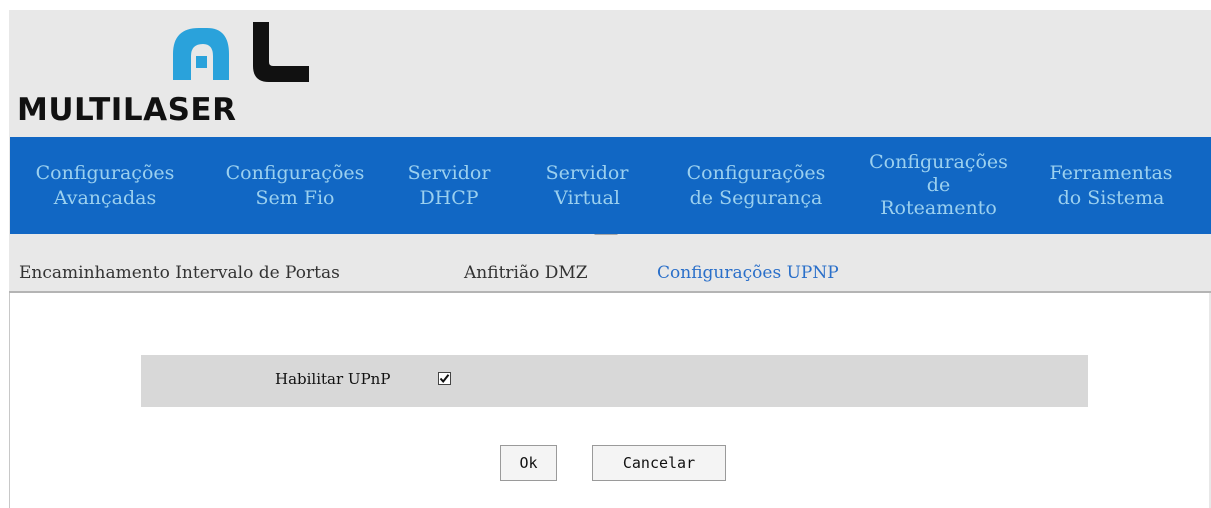 This screenshot has height=508, width=1211. I want to click on nav-configuracoes-sem-fio: Configurações Sem Fio, so click(295, 186).